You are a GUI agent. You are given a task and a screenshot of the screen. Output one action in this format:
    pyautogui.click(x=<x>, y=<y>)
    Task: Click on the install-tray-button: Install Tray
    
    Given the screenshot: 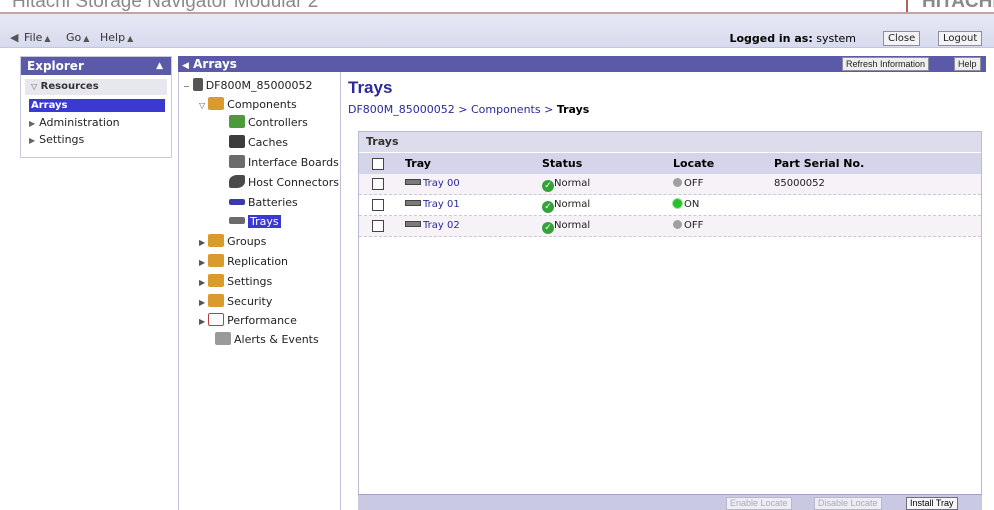 What is the action you would take?
    pyautogui.click(x=932, y=503)
    